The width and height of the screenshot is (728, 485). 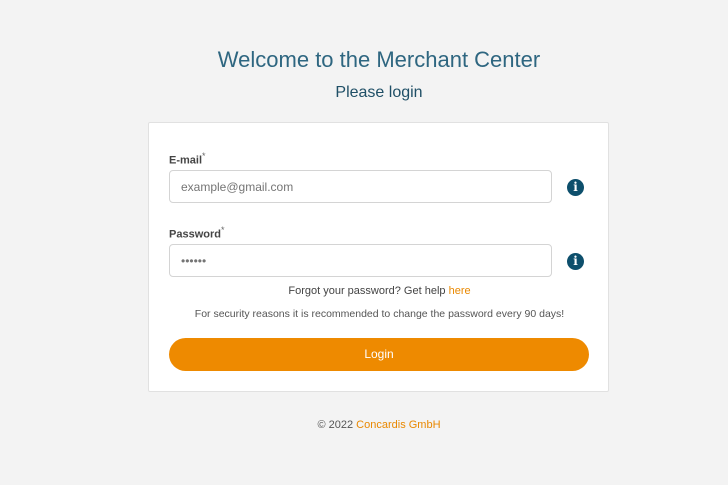 What do you see at coordinates (360, 186) in the screenshot?
I see `email-field` at bounding box center [360, 186].